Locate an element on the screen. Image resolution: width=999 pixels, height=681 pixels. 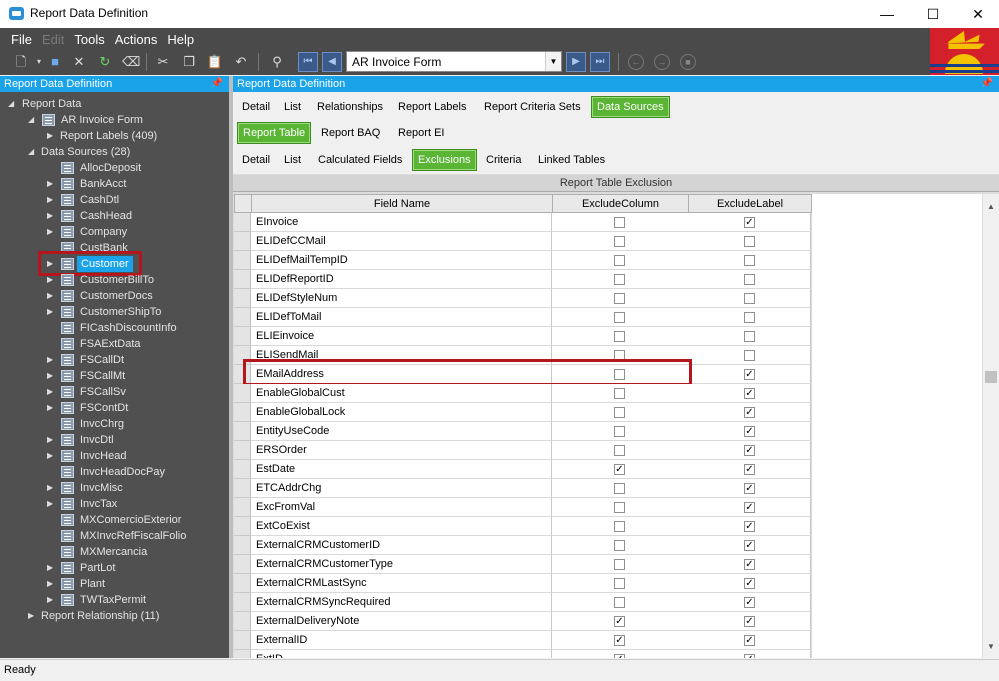
undo-icon: ↶ is located at coordinates (241, 62).